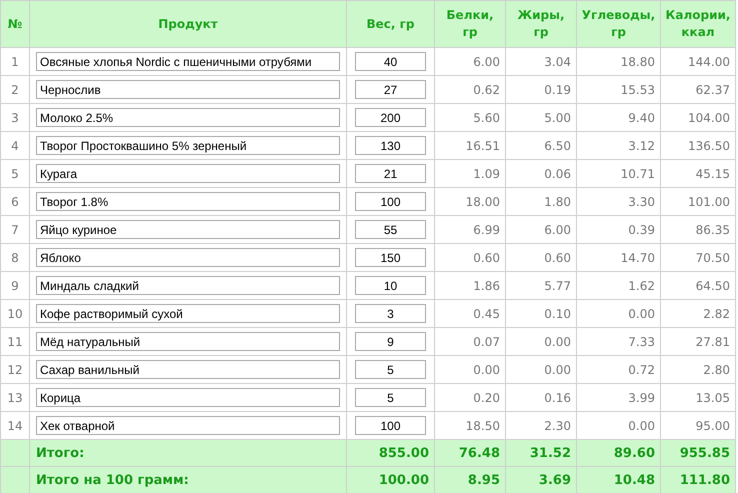 The image size is (738, 493). What do you see at coordinates (698, 90) in the screenshot?
I see `table-cell: 62.37` at bounding box center [698, 90].